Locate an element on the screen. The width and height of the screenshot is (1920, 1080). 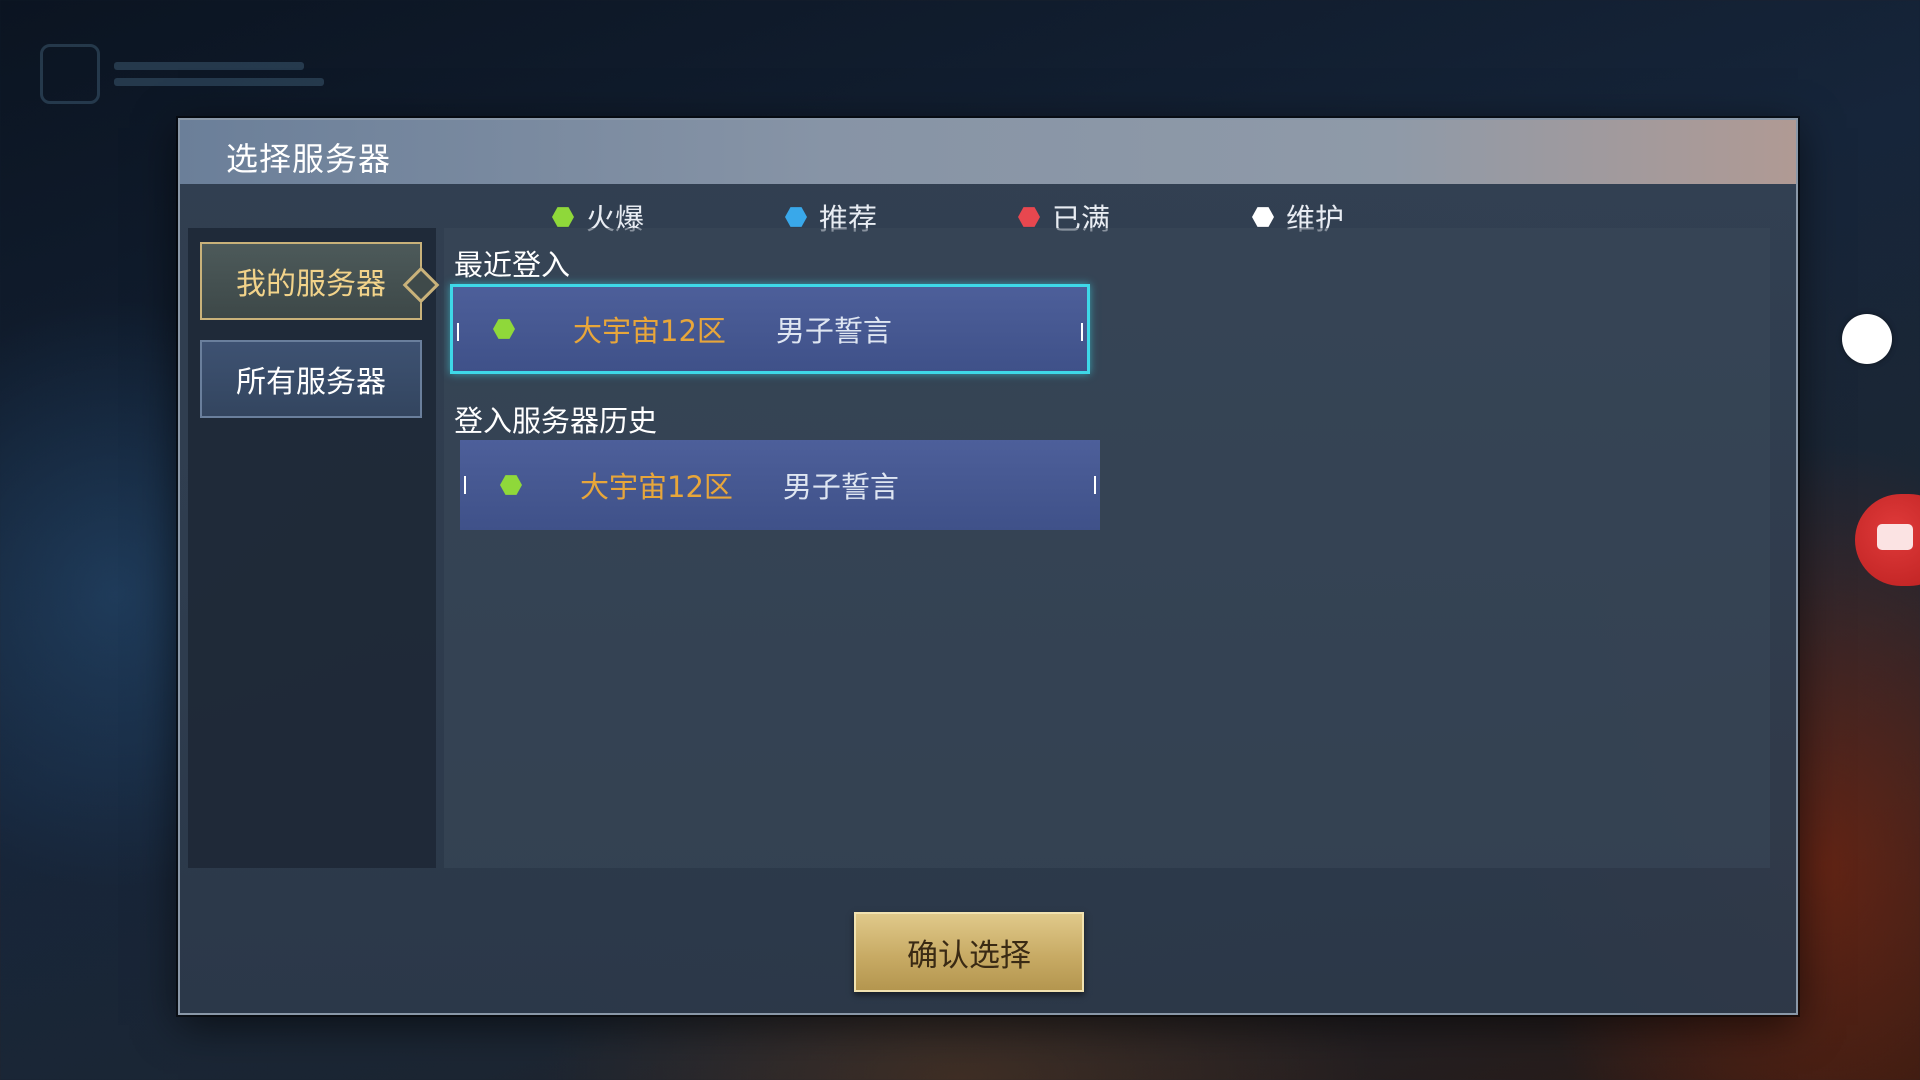
recent-login-title: 最近登入 is located at coordinates (512, 265).